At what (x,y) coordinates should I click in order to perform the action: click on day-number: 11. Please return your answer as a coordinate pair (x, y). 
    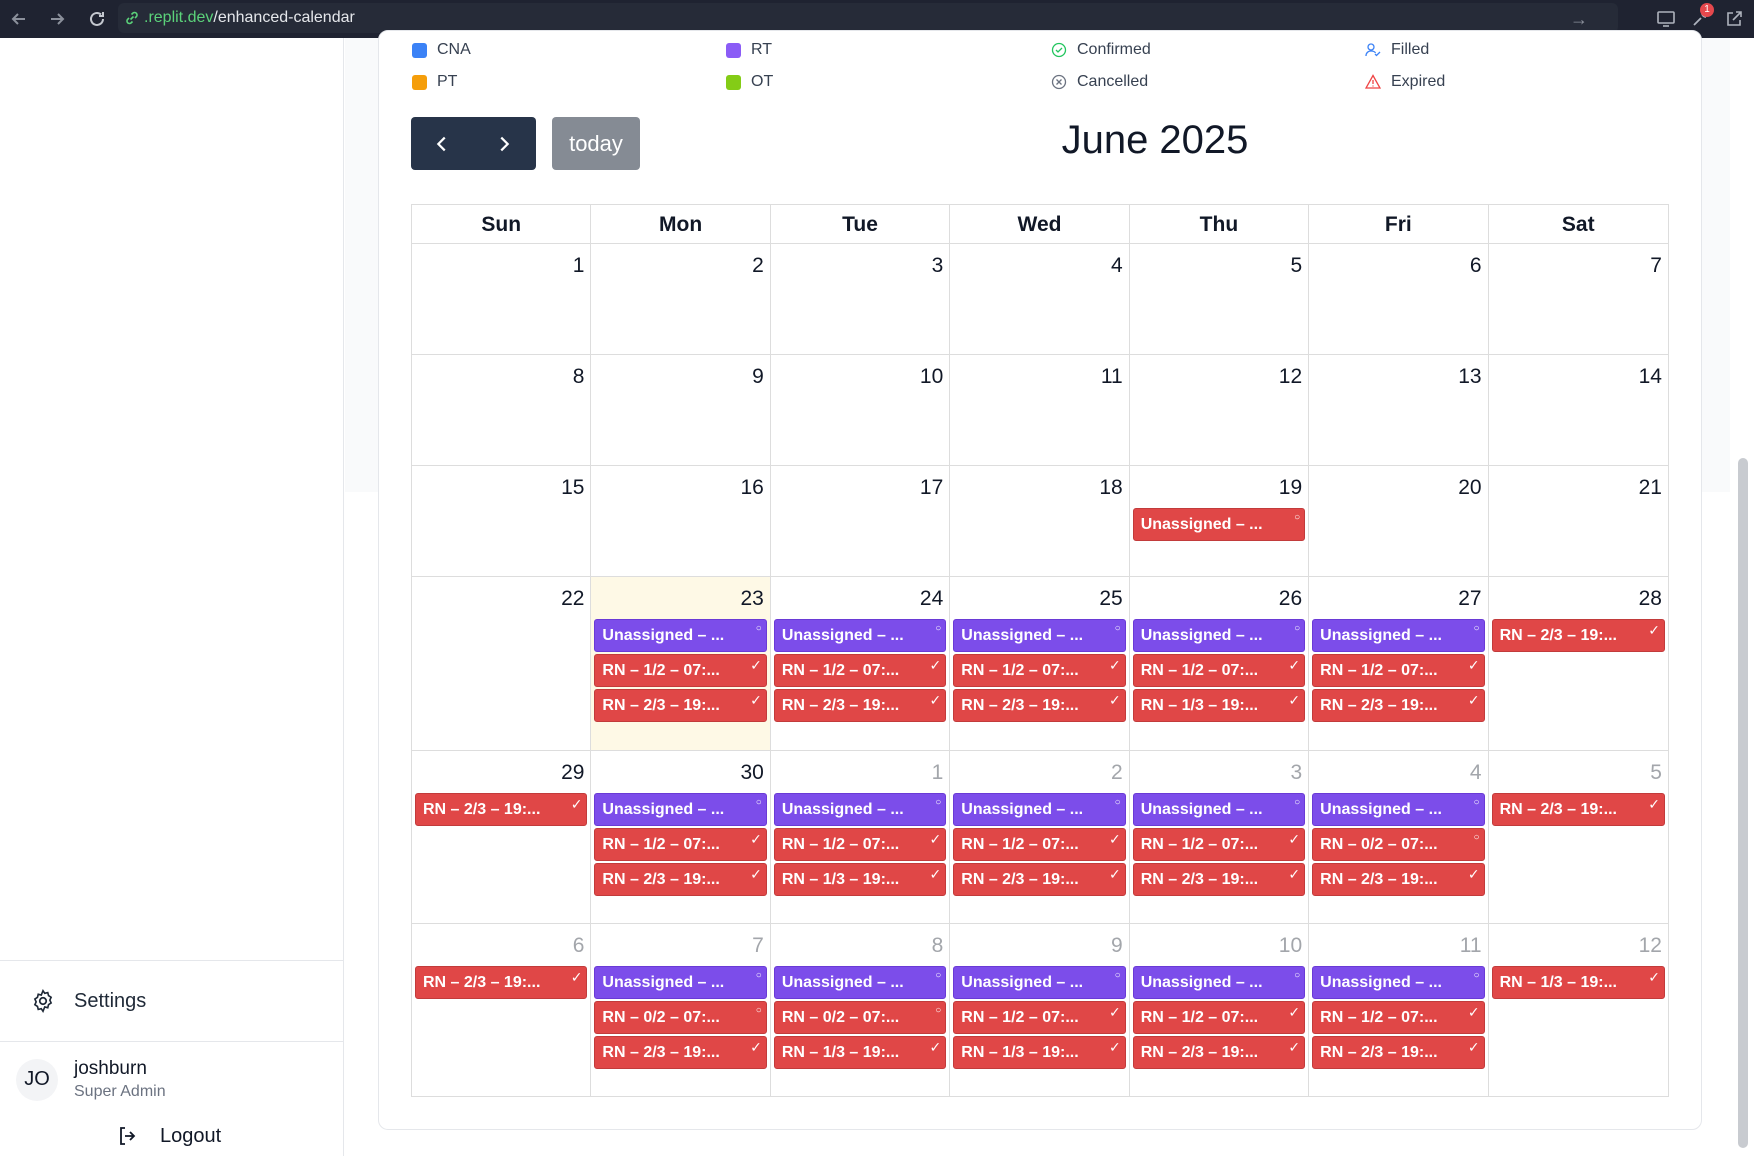
    Looking at the image, I should click on (1112, 377).